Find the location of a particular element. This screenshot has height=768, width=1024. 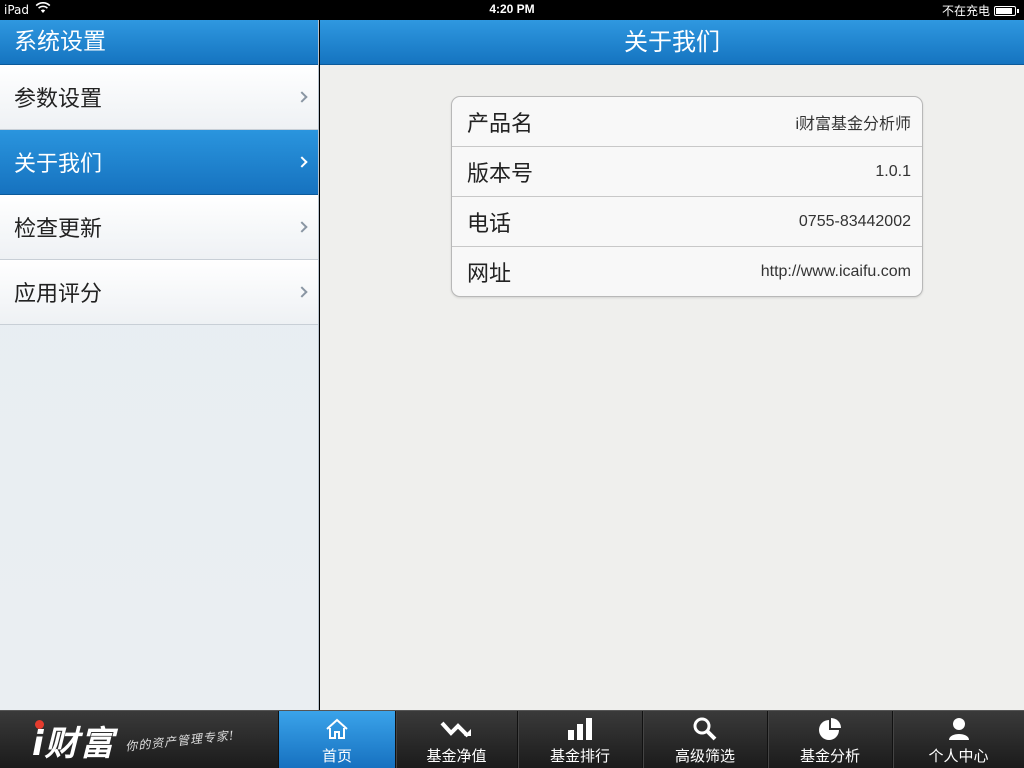

tab-fund-analysis: 基金分析 is located at coordinates (829, 739).